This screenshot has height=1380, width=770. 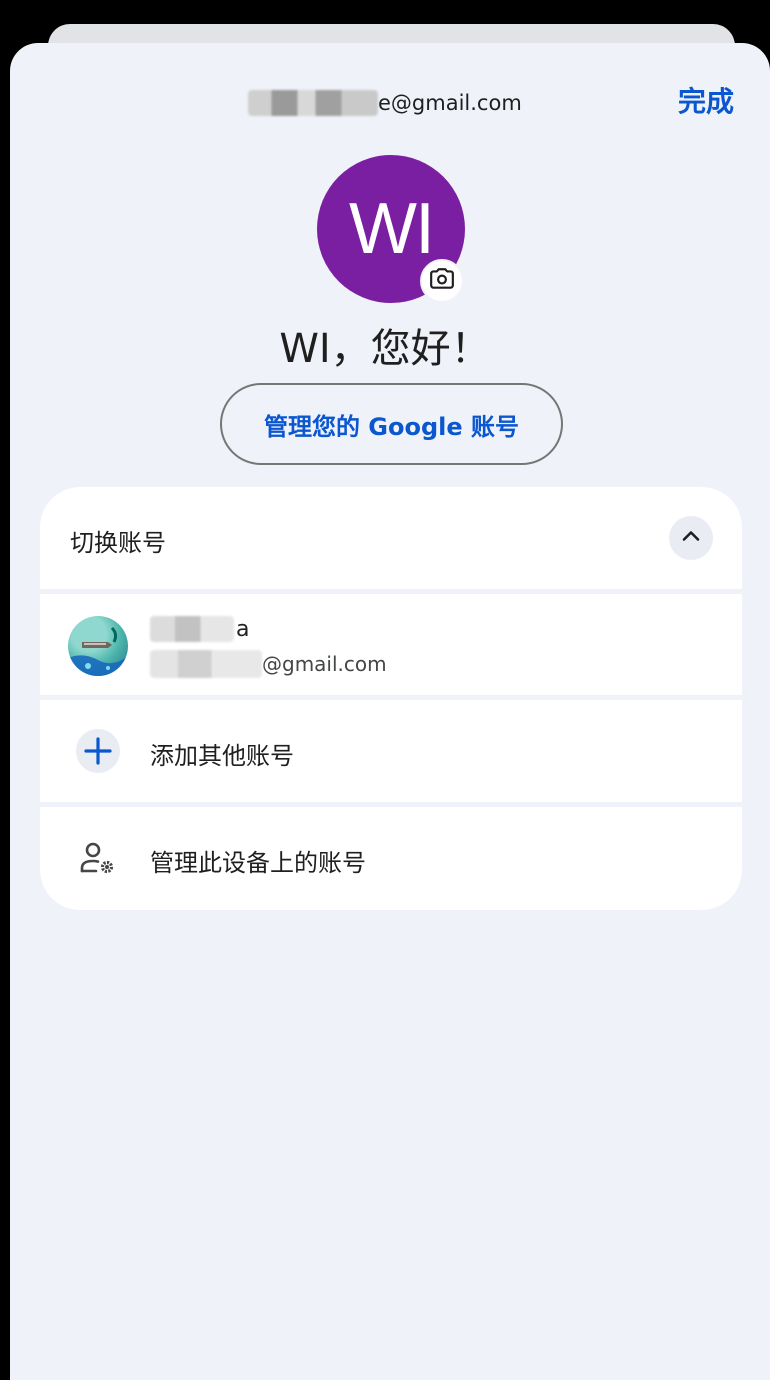 I want to click on done-button: 完成, so click(x=706, y=100).